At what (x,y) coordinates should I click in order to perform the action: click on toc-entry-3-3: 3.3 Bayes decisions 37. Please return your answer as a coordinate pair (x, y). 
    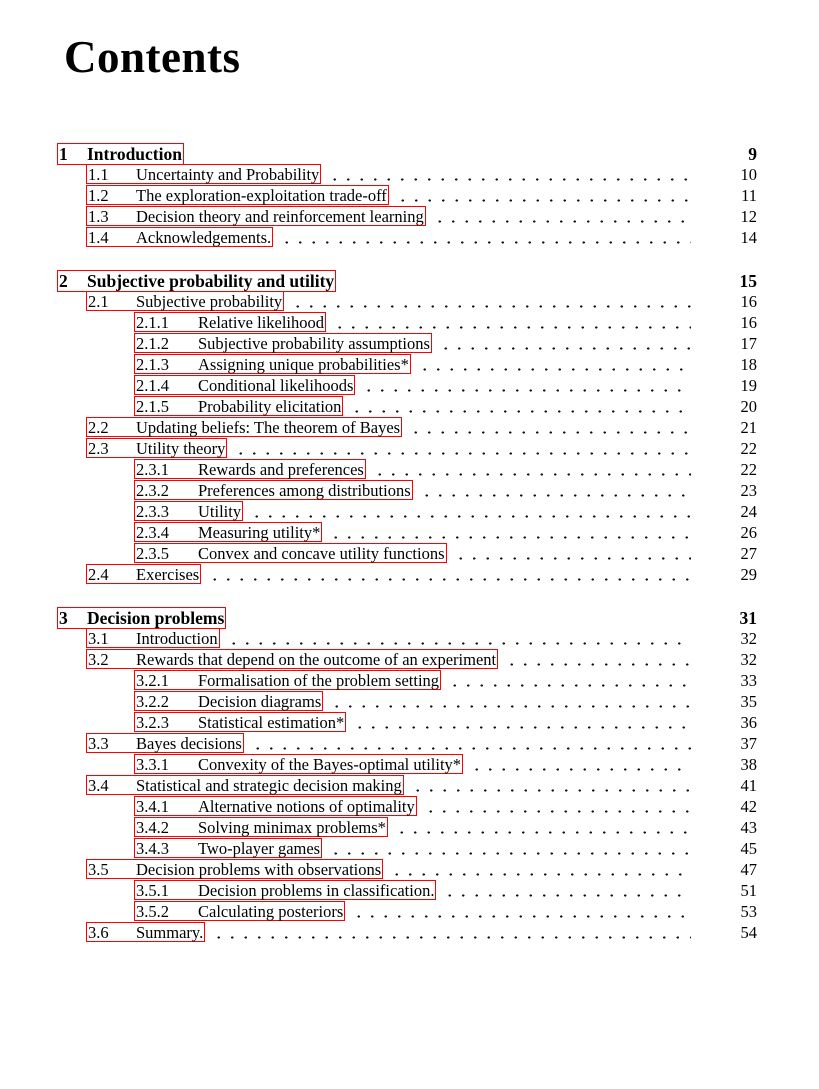
    Looking at the image, I should click on (409, 743).